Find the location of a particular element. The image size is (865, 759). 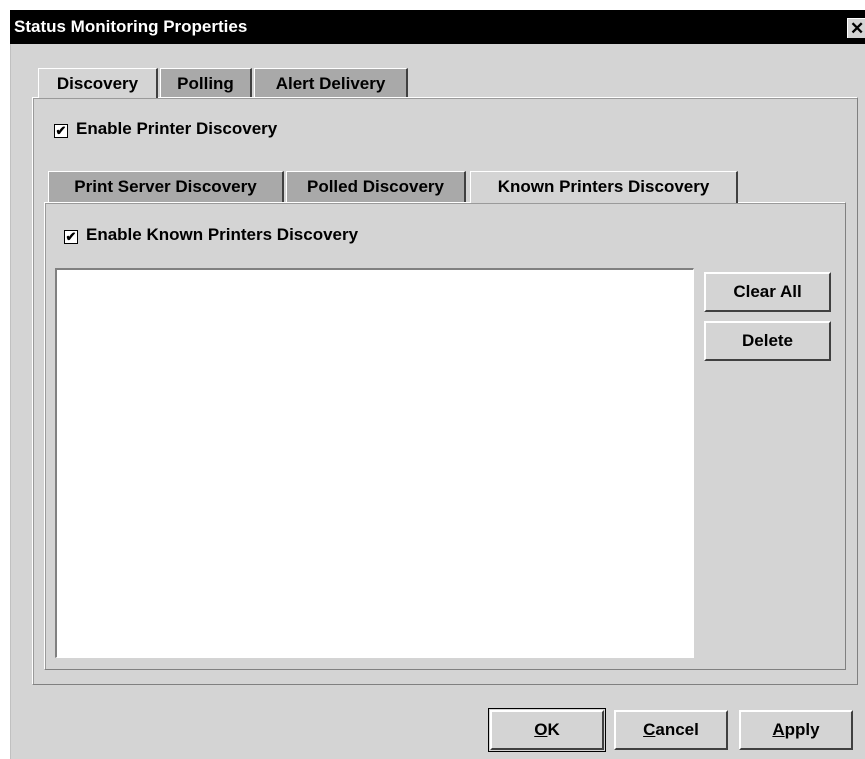

apply-label-rest: pply is located at coordinates (802, 729).